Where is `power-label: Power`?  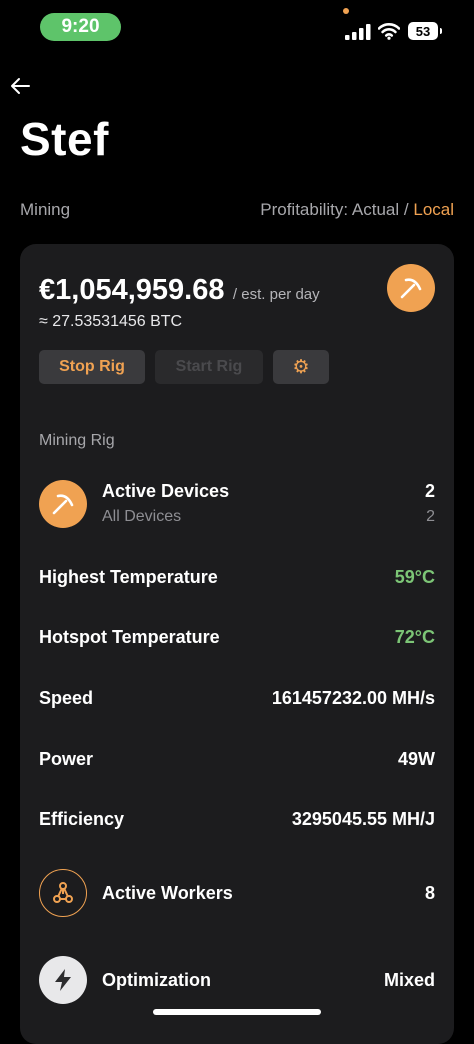 power-label: Power is located at coordinates (66, 759).